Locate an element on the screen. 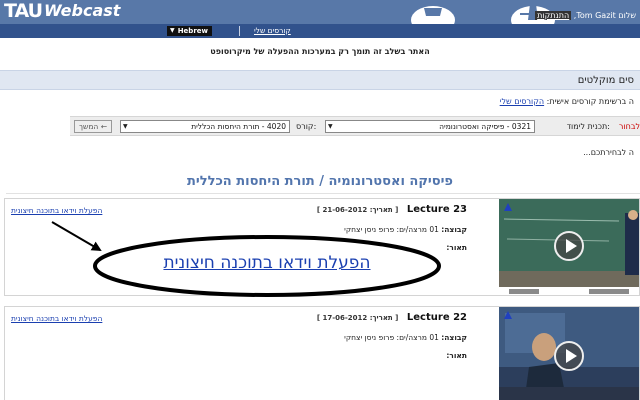  lecture-header: [ תאריך: 17-06-2012 ] Lecture 22 is located at coordinates (392, 317).